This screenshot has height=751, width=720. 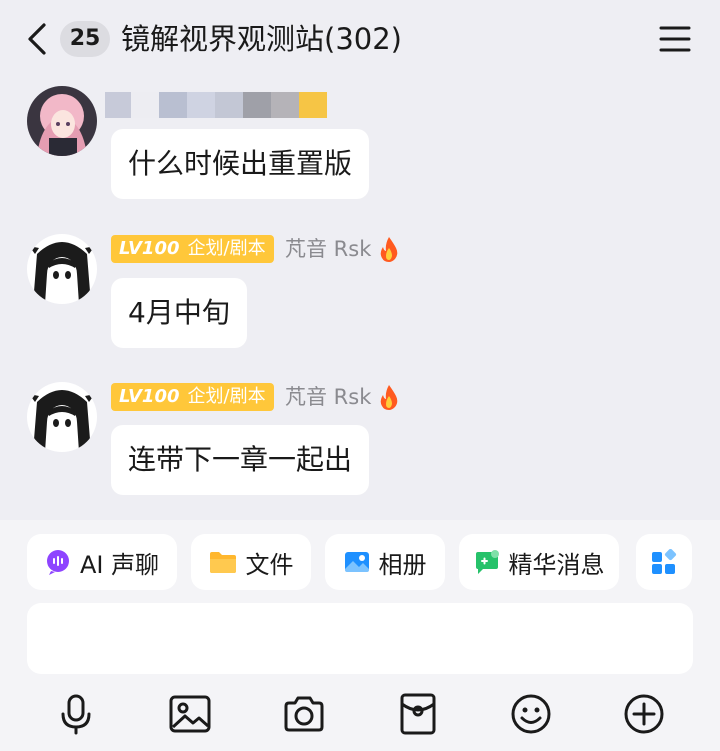 I want to click on menu-icon, so click(x=675, y=39).